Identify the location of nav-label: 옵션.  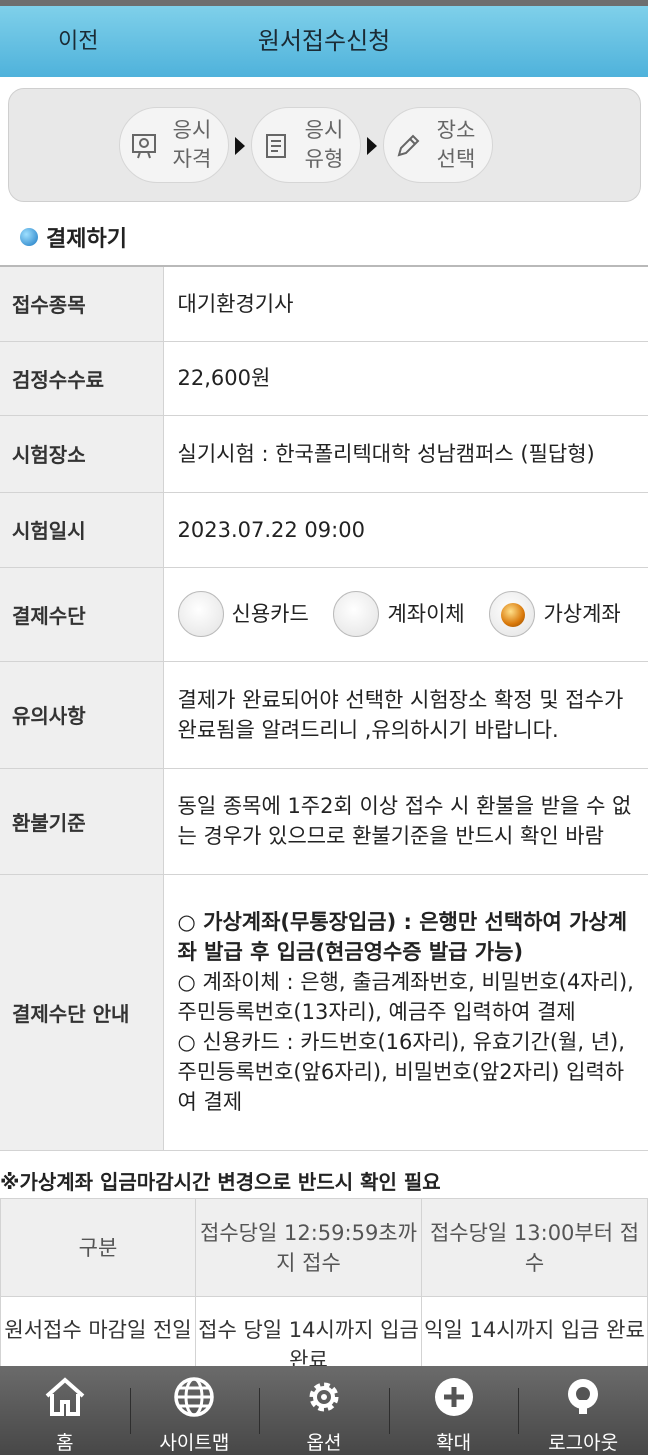
(324, 1443).